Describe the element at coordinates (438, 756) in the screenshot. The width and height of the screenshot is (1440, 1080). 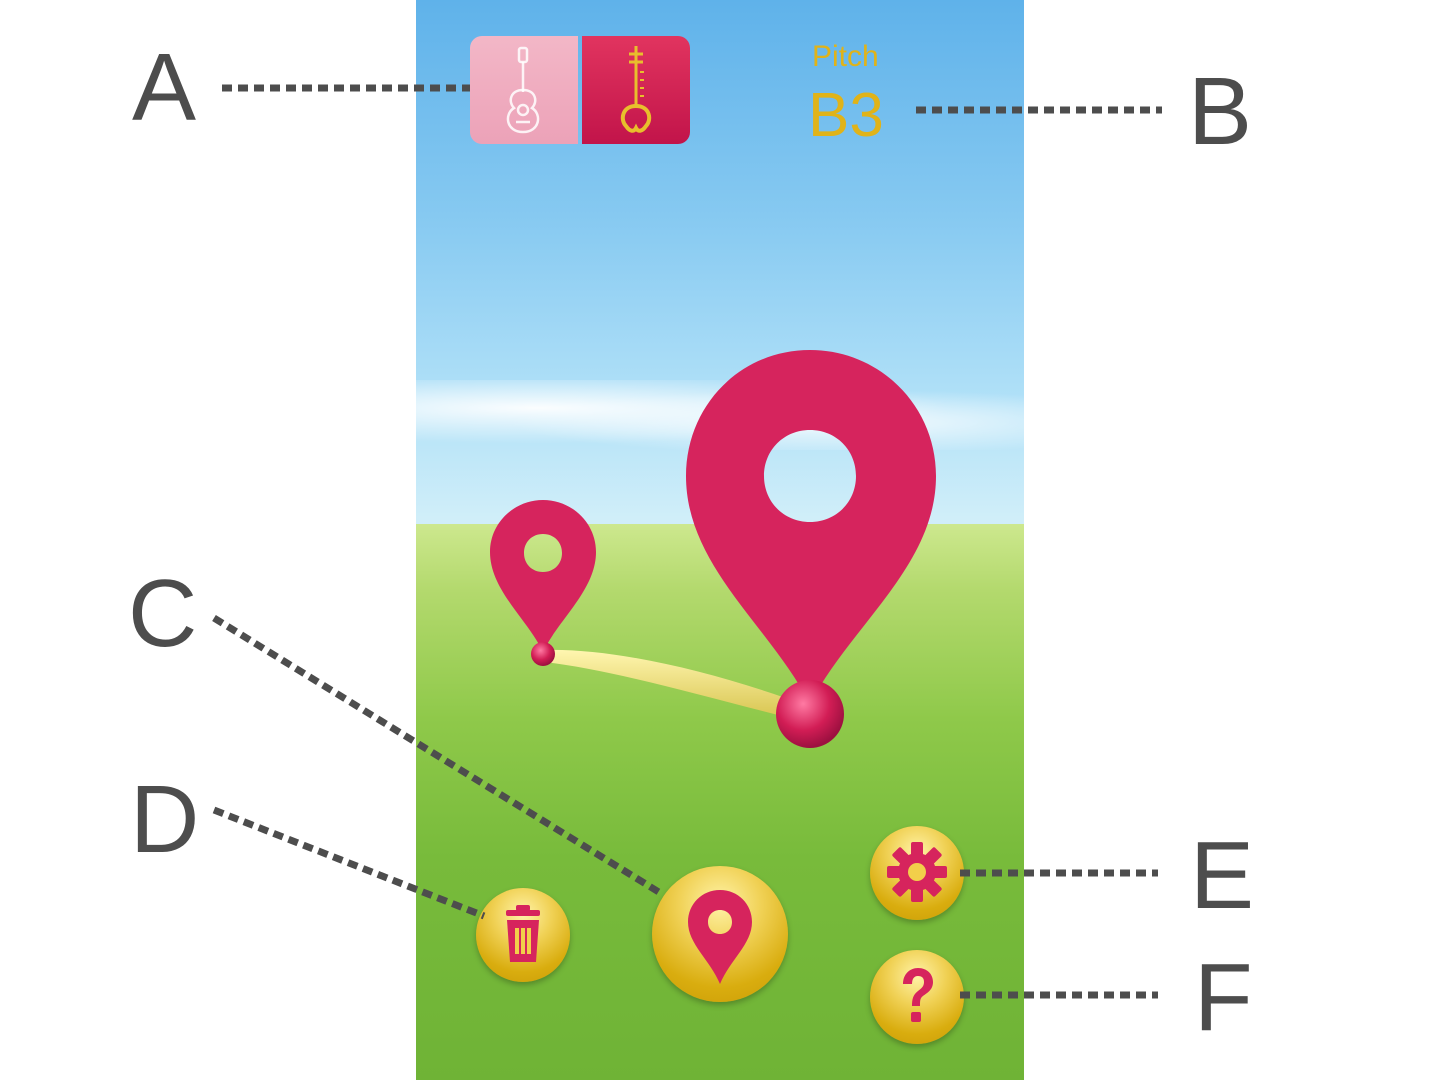
I see `leader-line-c` at that location.